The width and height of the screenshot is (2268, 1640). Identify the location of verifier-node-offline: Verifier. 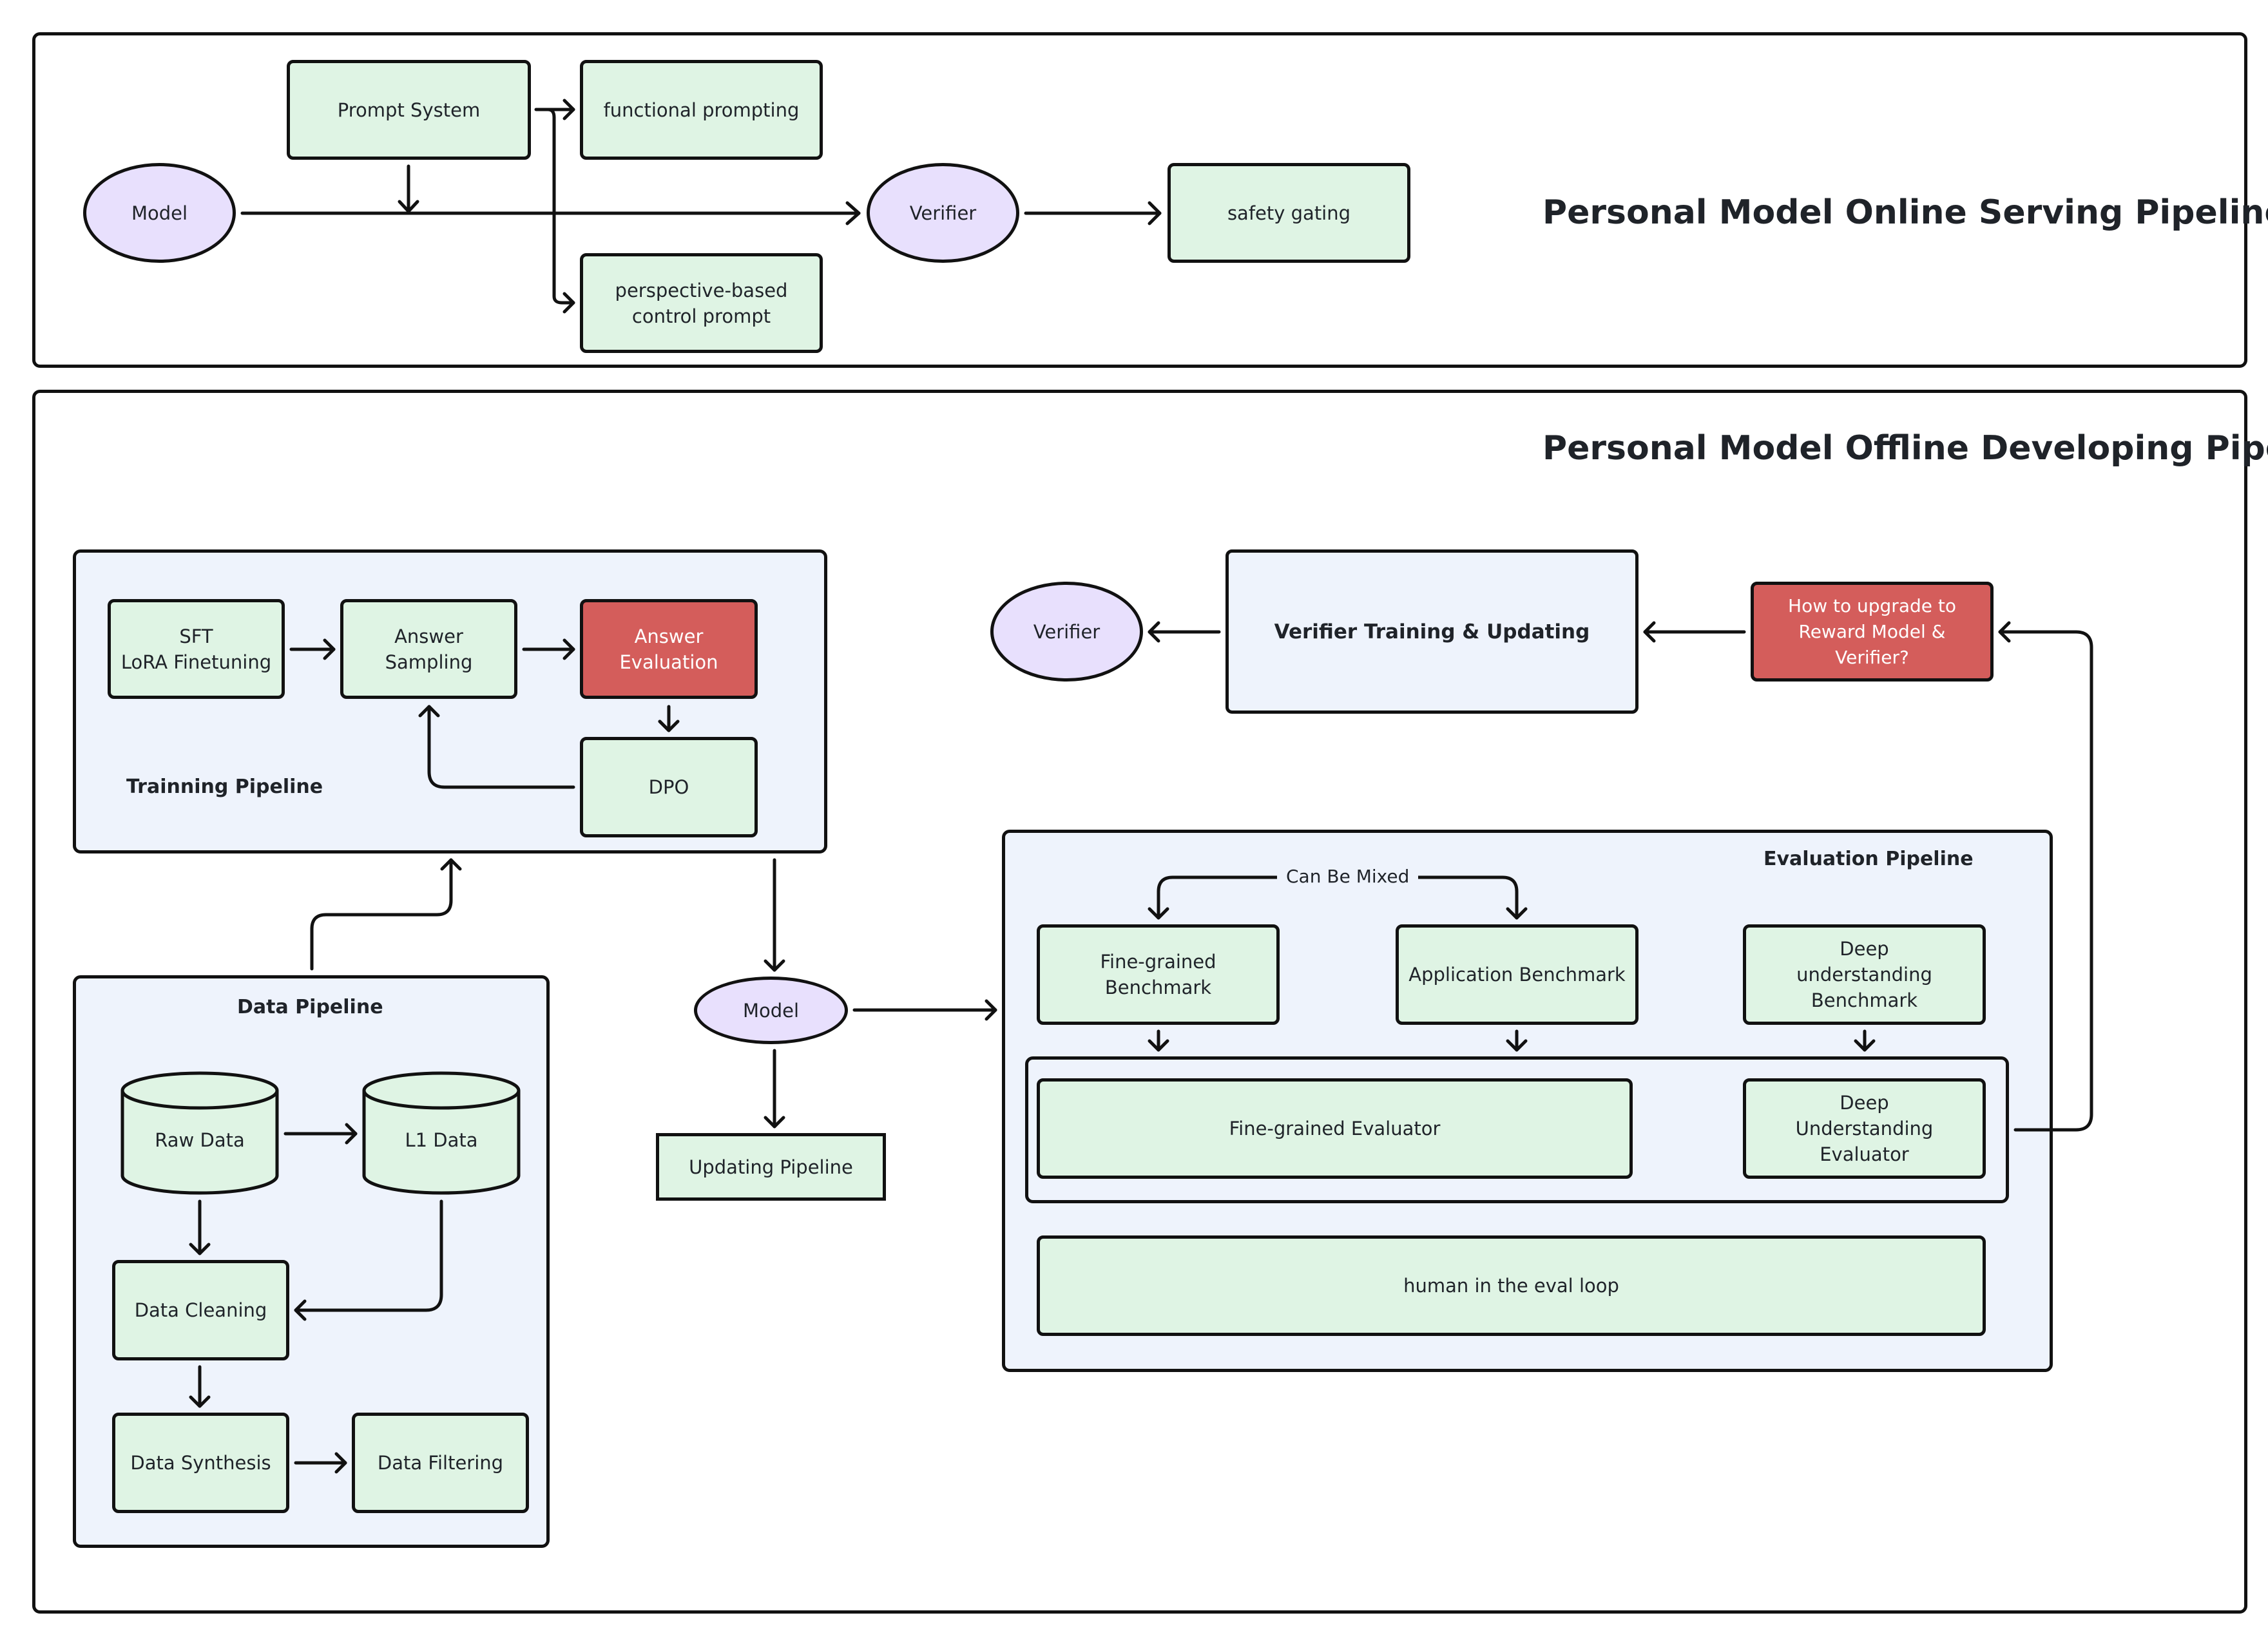
(1066, 632).